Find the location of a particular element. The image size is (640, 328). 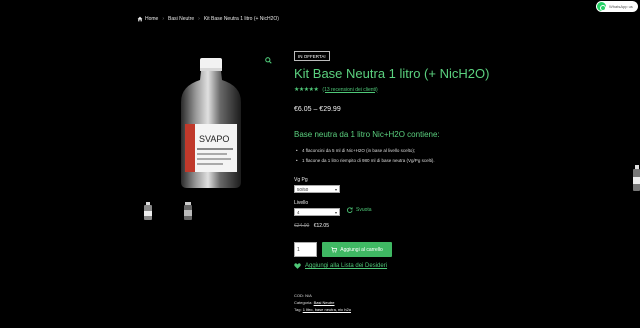

vgpg-select: 50/50 ▾ is located at coordinates (317, 189).